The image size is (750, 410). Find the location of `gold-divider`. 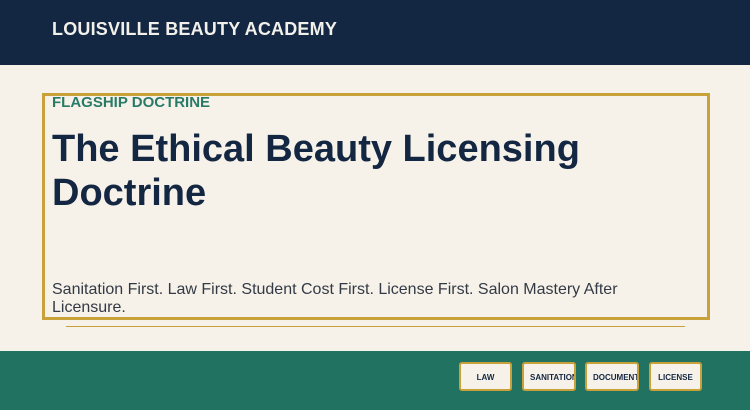

gold-divider is located at coordinates (375, 326).